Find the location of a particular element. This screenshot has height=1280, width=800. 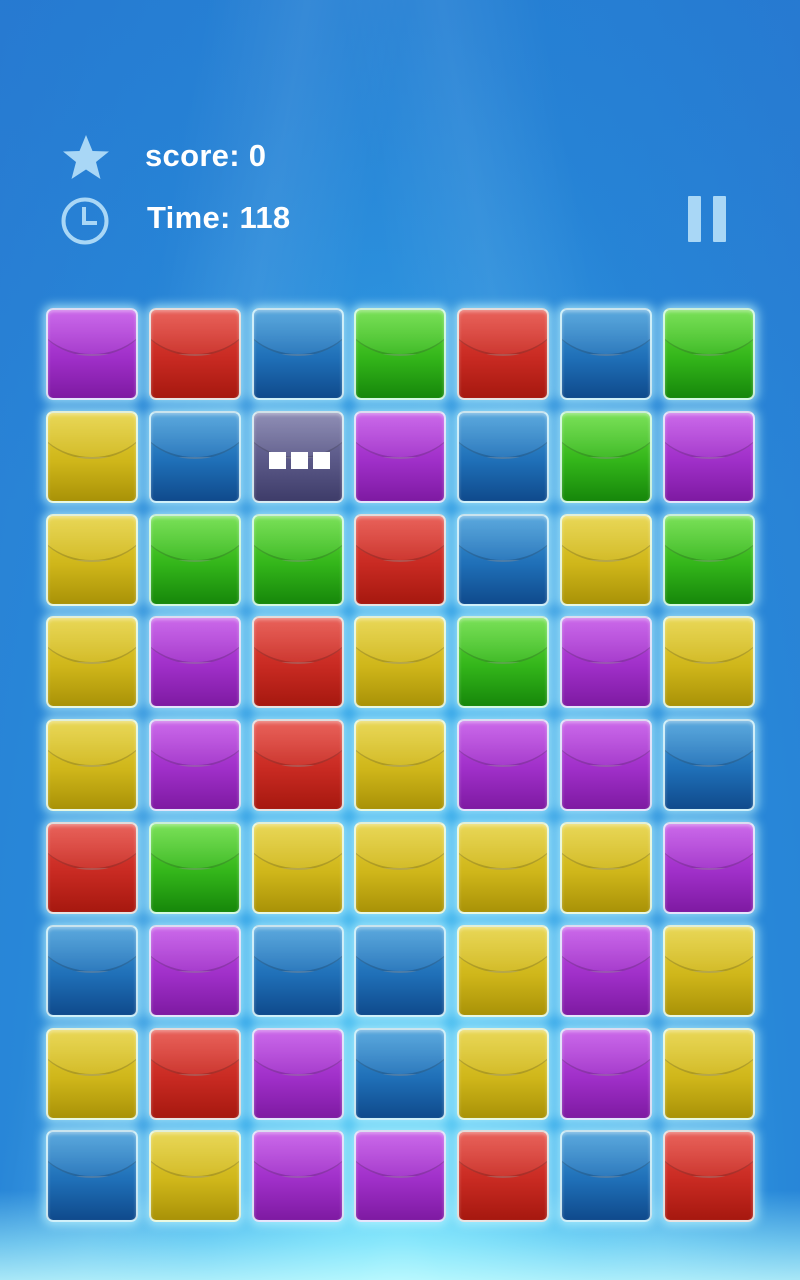

special-tile is located at coordinates (298, 457).